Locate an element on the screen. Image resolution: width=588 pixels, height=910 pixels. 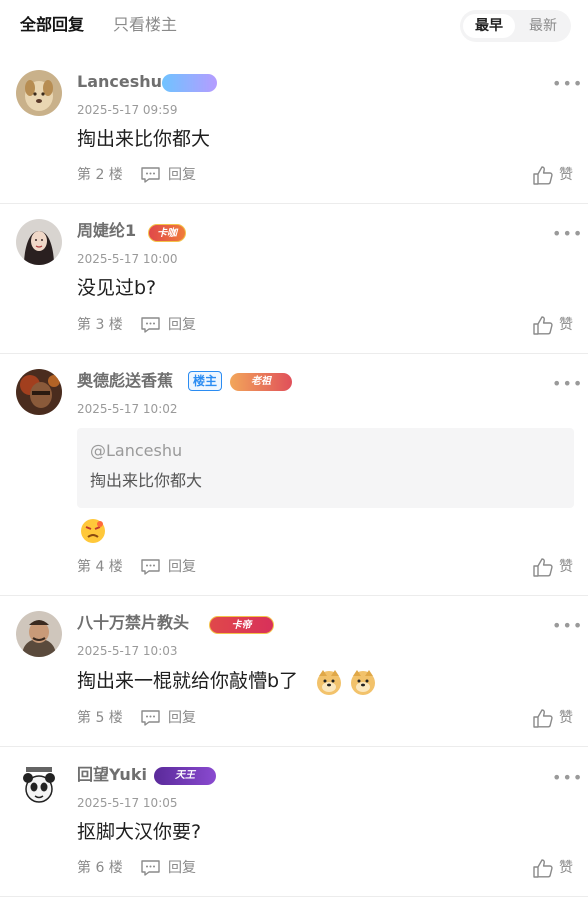
post-time: 2025-5-17 09:59 is located at coordinates (127, 110).